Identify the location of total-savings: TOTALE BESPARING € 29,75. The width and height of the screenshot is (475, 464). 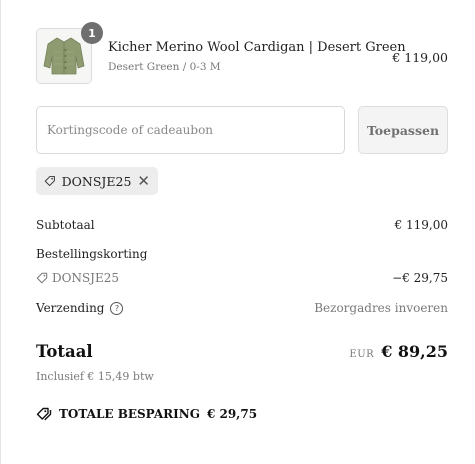
(146, 414).